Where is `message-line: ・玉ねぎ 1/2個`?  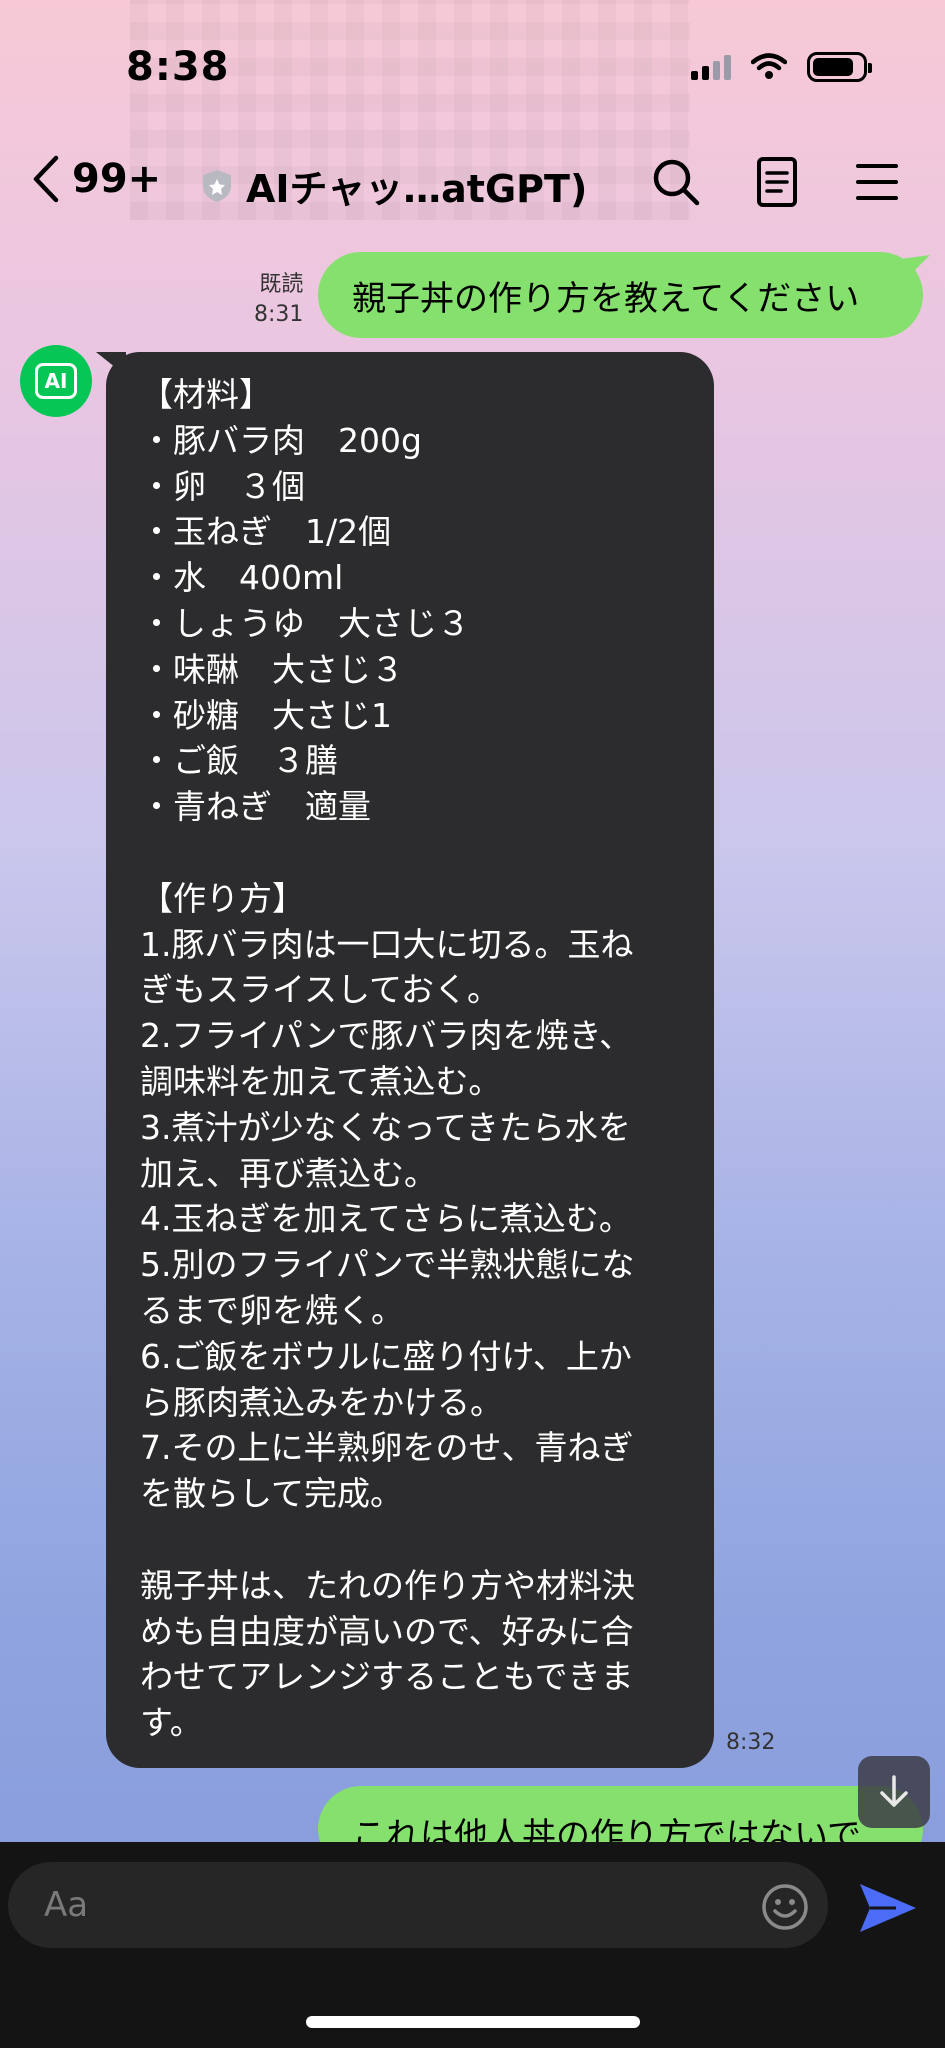 message-line: ・玉ねぎ 1/2個 is located at coordinates (266, 532).